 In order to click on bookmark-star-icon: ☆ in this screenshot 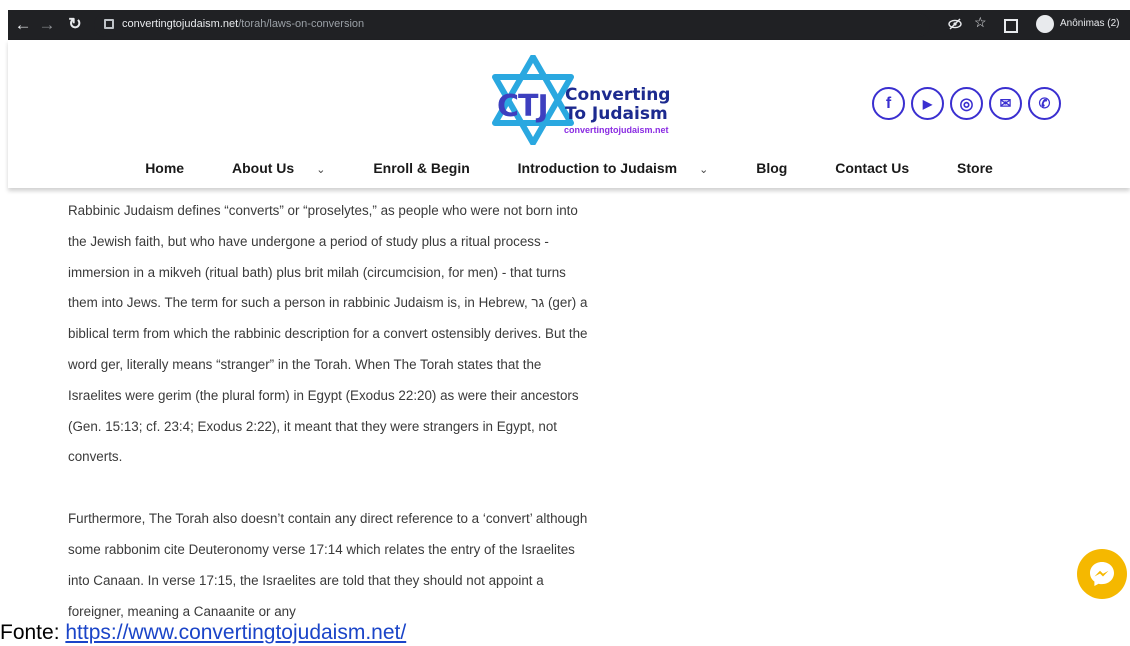, I will do `click(980, 22)`.